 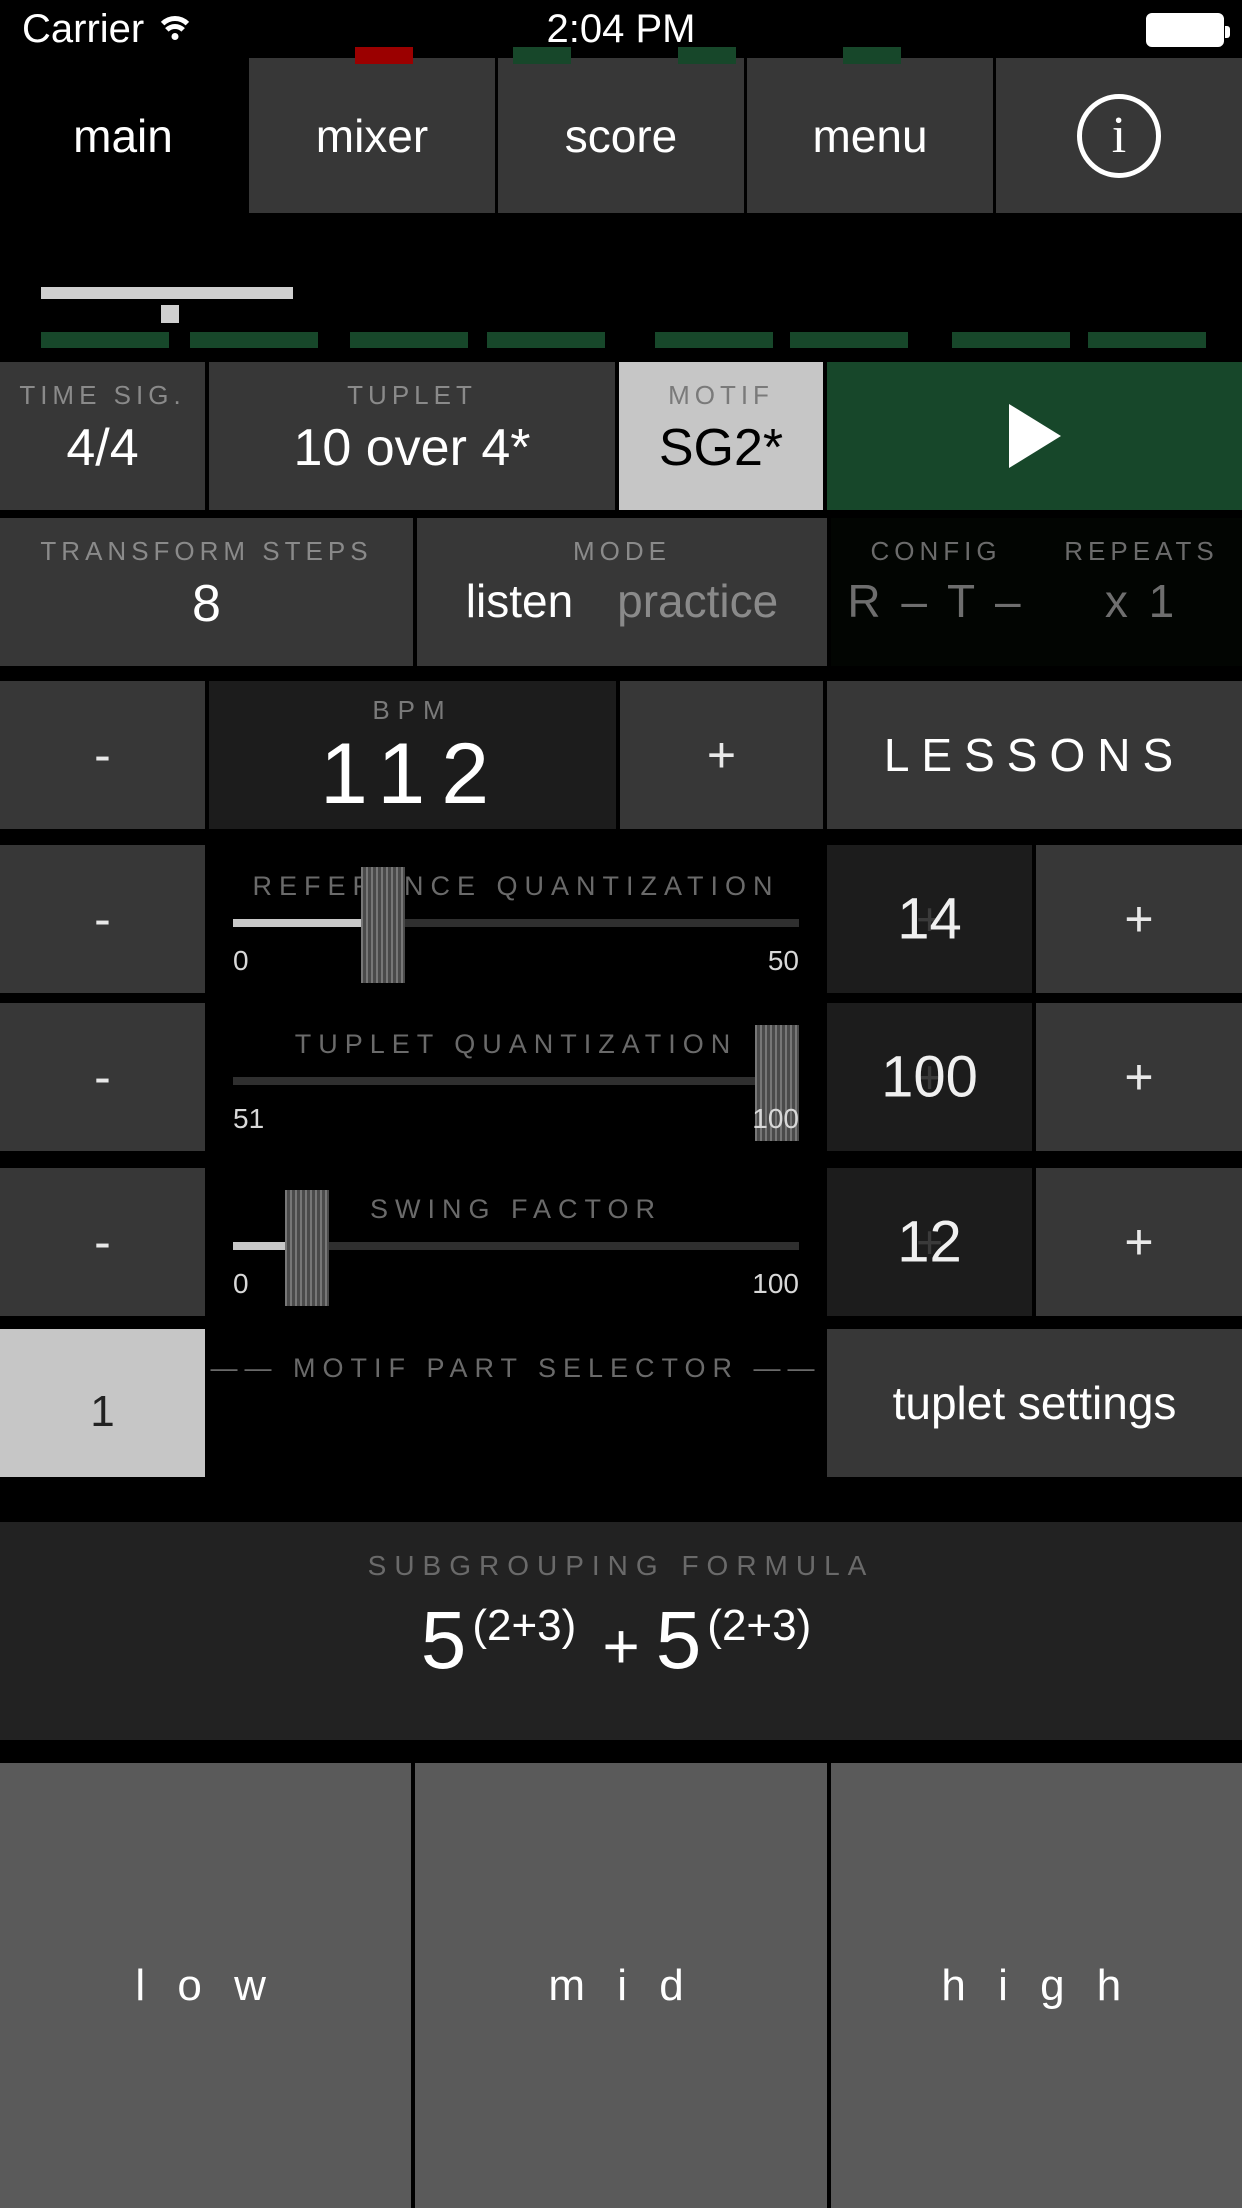 I want to click on playback-progress-thumb, so click(x=170, y=314).